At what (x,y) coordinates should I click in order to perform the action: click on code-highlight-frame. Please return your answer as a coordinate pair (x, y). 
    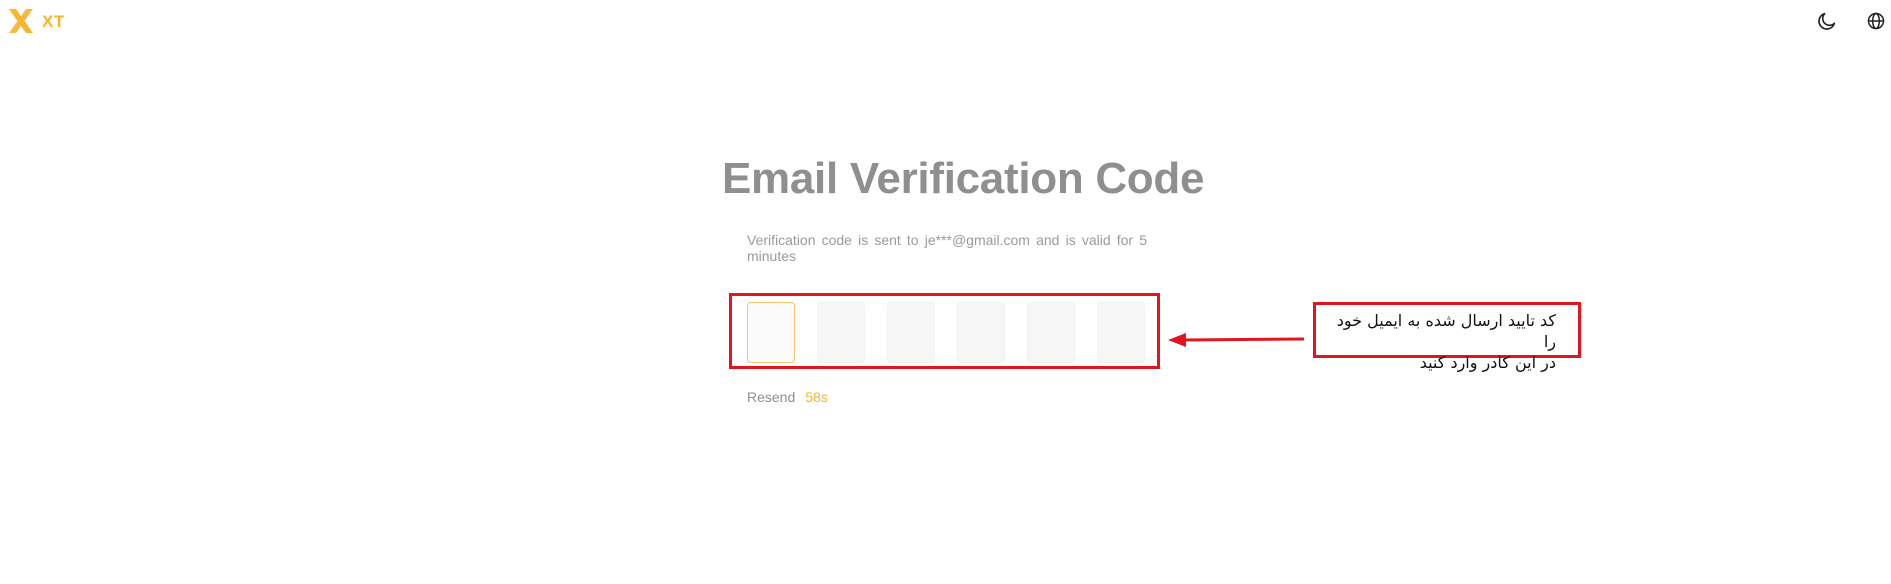
    Looking at the image, I should click on (944, 331).